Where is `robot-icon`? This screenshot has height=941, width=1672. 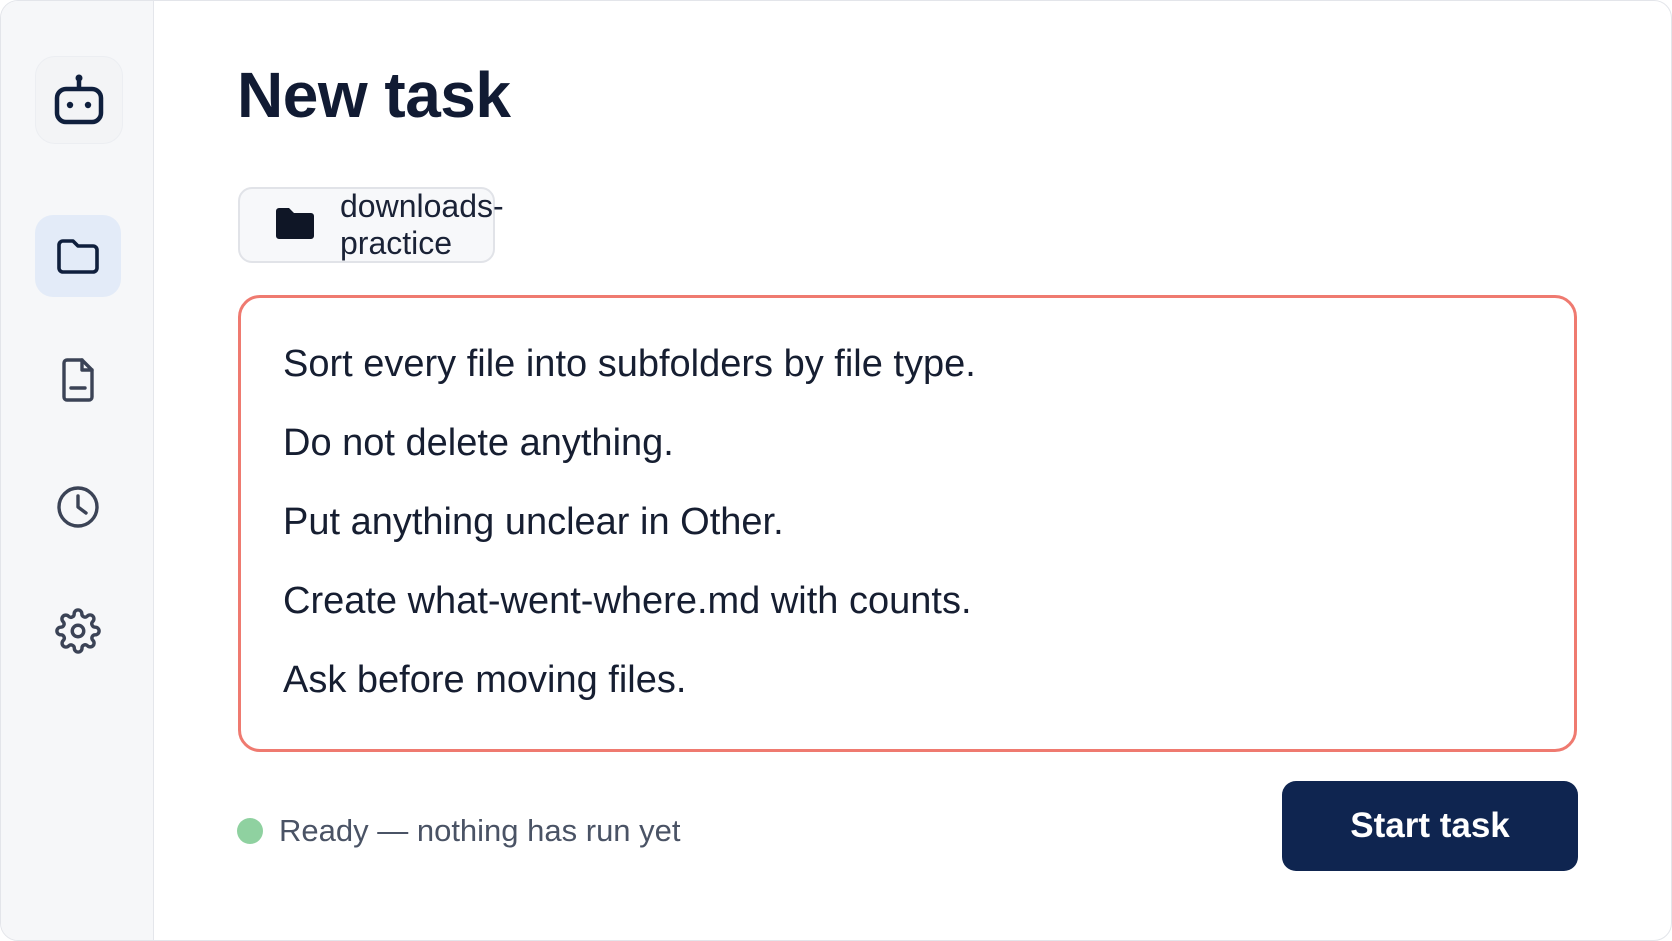 robot-icon is located at coordinates (79, 100).